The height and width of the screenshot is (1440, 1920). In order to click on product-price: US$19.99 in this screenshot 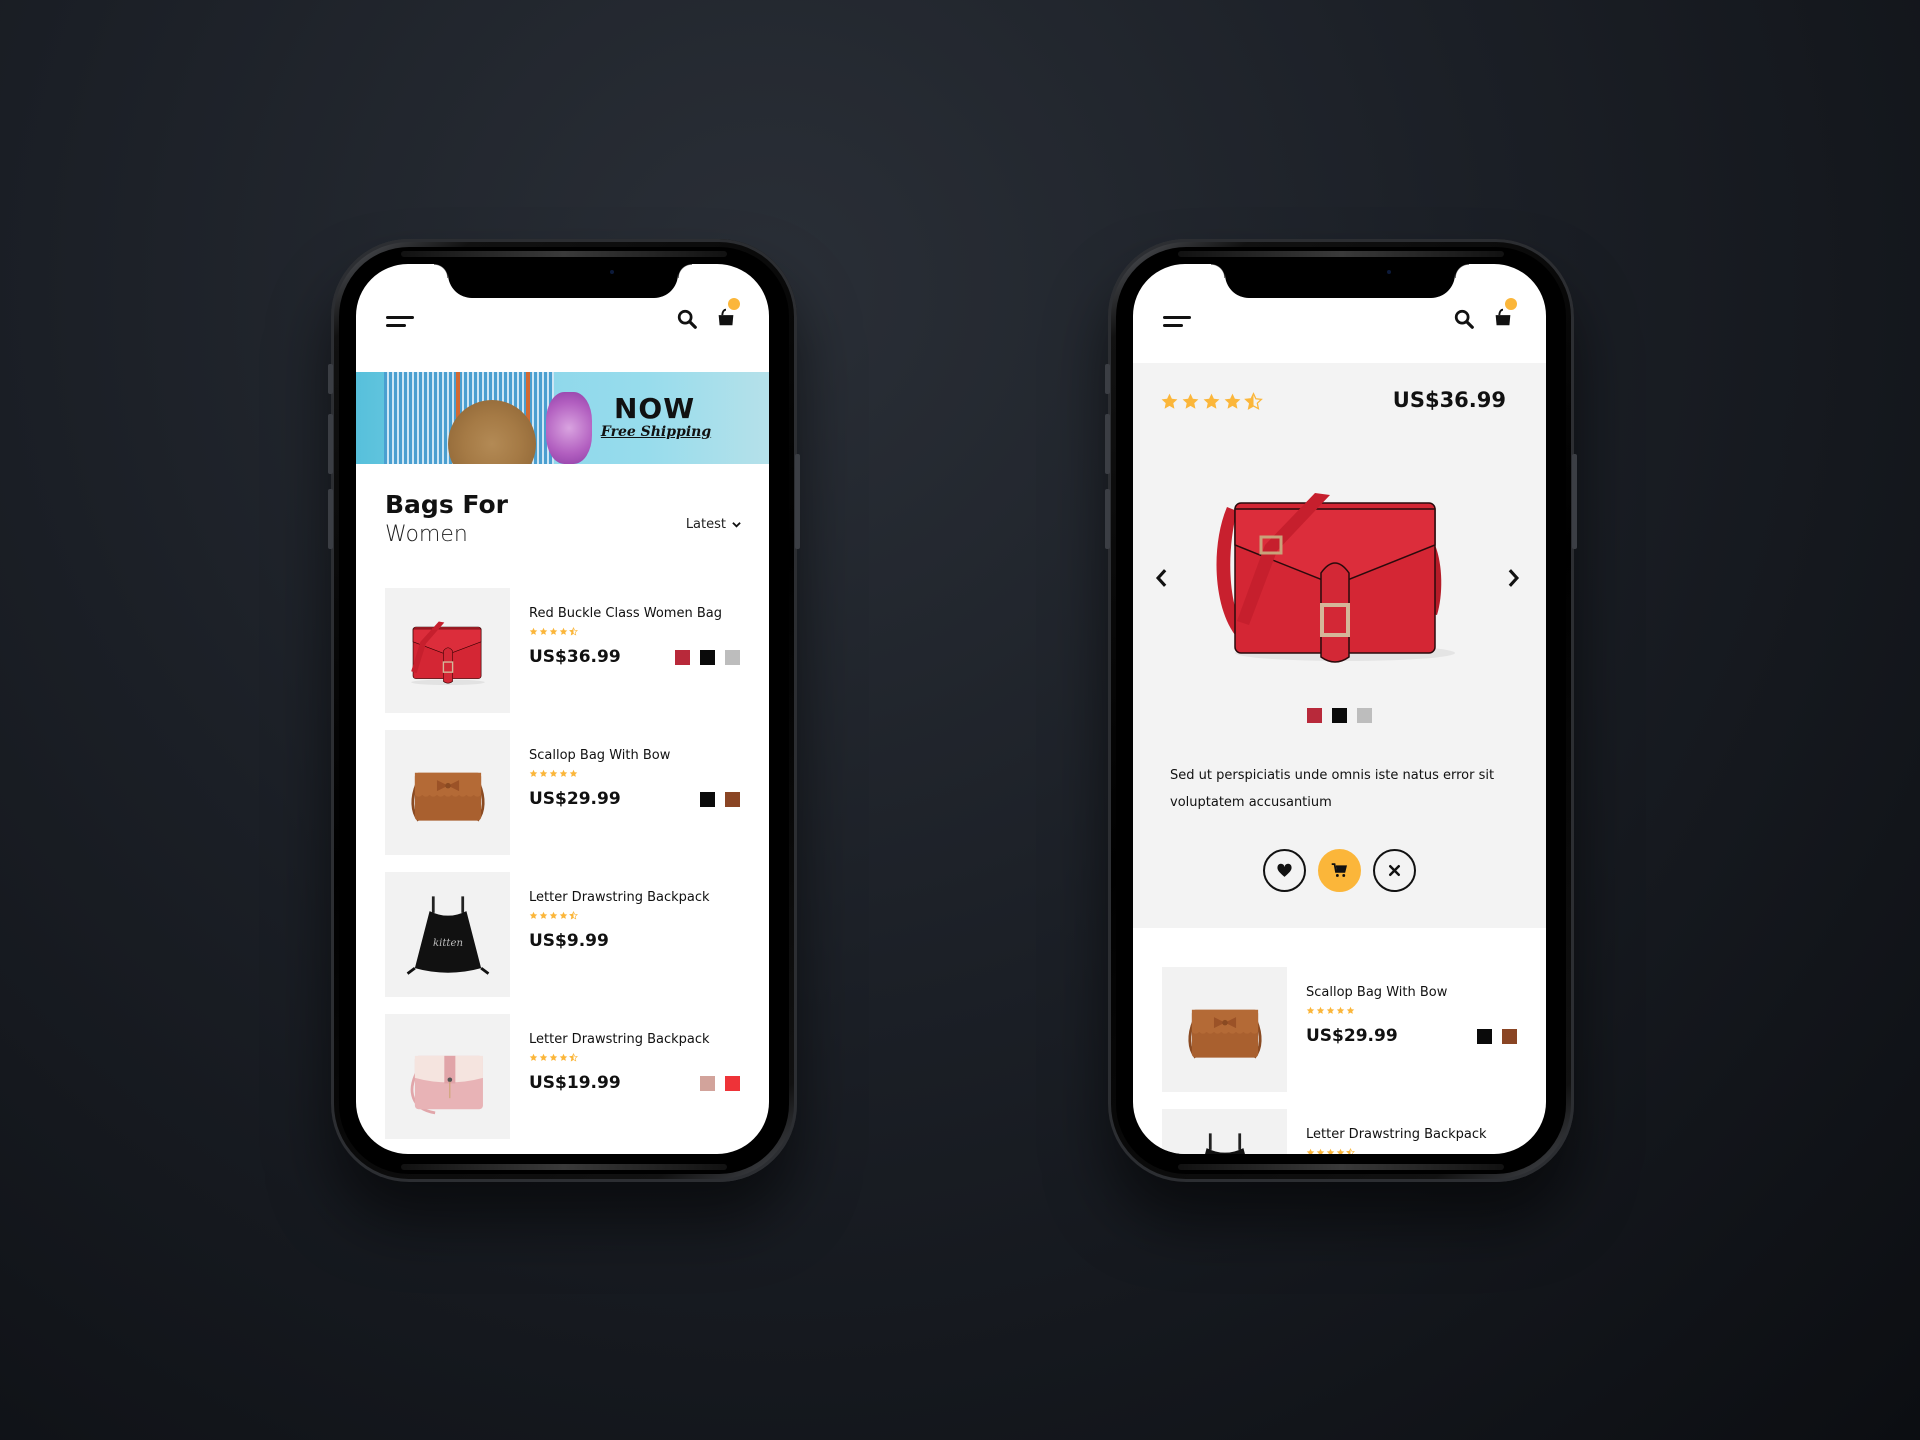, I will do `click(575, 1083)`.